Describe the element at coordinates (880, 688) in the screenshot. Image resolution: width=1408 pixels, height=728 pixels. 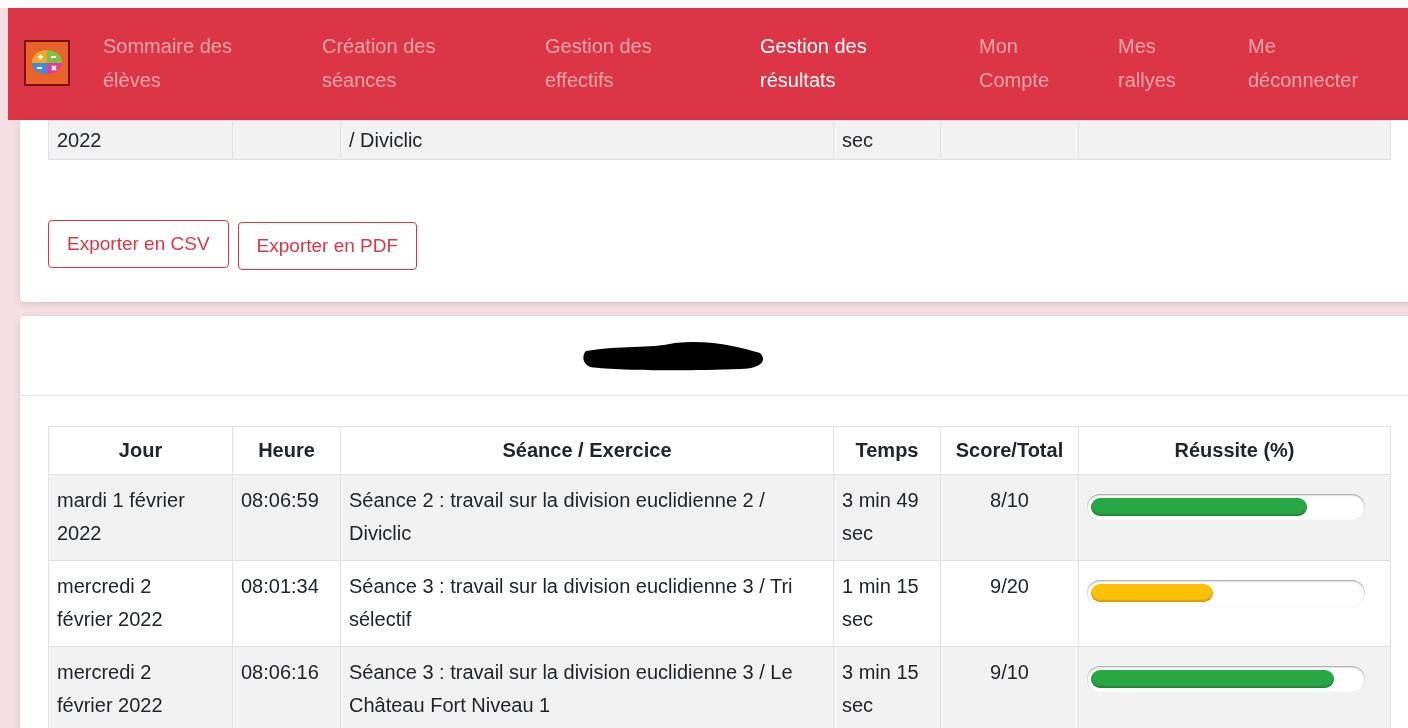
I see `table-cell: 3 min 15 sec` at that location.